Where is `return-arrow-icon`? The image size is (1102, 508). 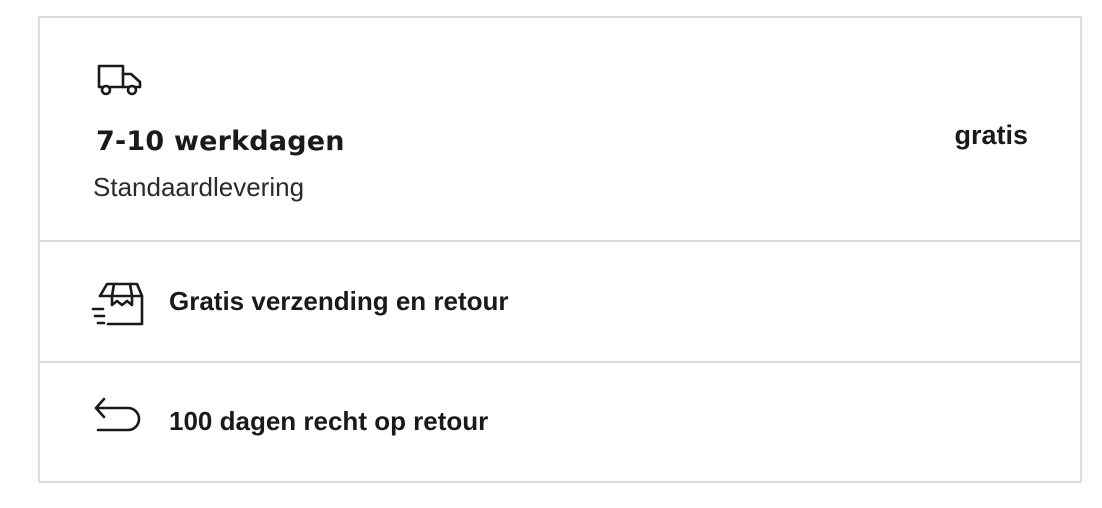 return-arrow-icon is located at coordinates (117, 414).